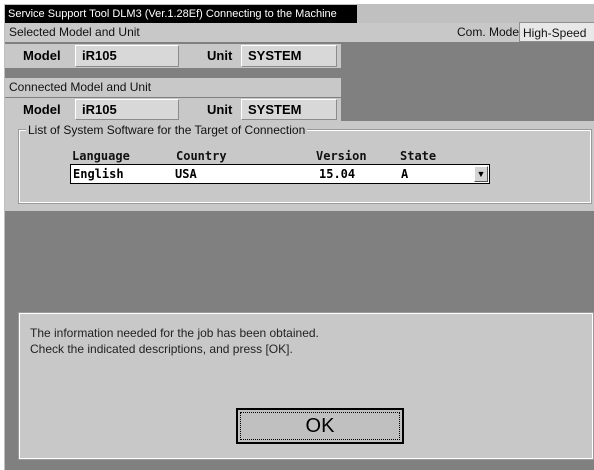  What do you see at coordinates (280, 174) in the screenshot?
I see `software-select-dropdown: English USA 15.04 A ▼` at bounding box center [280, 174].